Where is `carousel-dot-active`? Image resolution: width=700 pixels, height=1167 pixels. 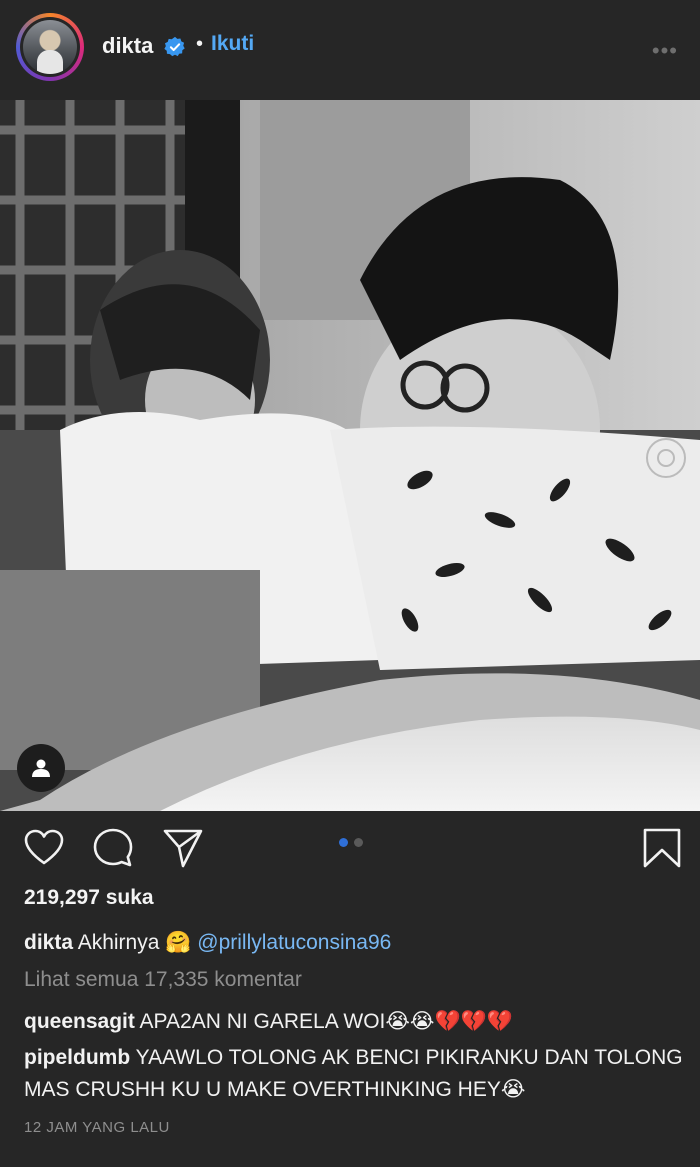 carousel-dot-active is located at coordinates (343, 842).